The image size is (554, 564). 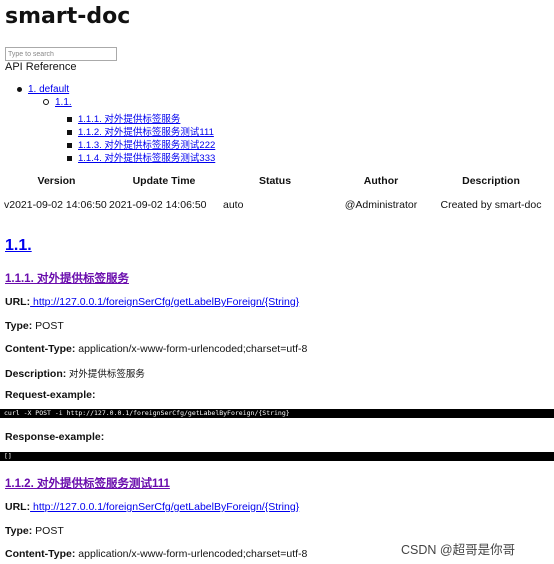 I want to click on toc-item-1-1: 1.1., so click(x=57, y=102).